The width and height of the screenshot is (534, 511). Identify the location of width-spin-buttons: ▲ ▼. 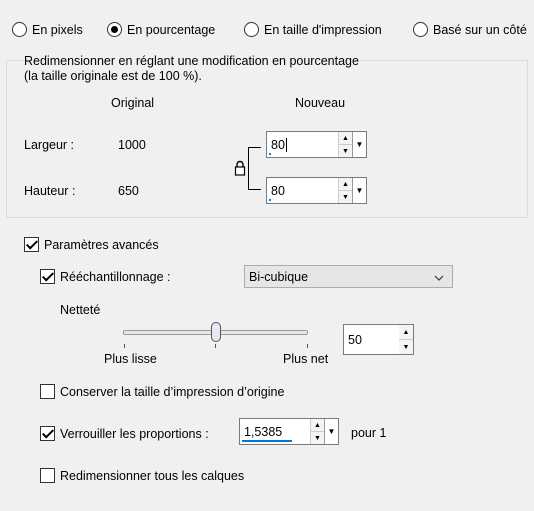
(345, 144).